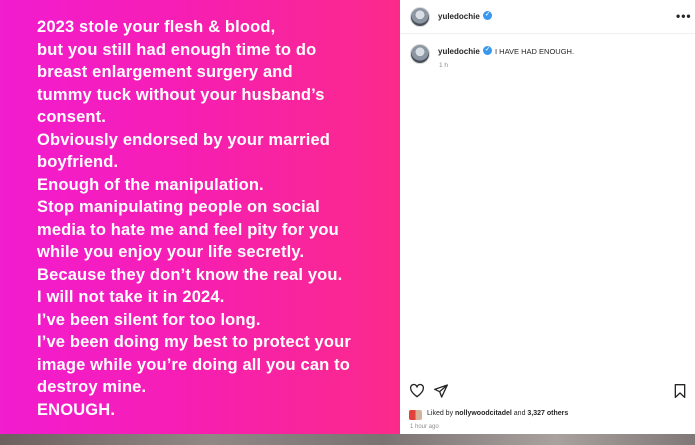 This screenshot has height=445, width=695. What do you see at coordinates (171, 252) in the screenshot?
I see `post-line: while you enjoy your life secretly.` at bounding box center [171, 252].